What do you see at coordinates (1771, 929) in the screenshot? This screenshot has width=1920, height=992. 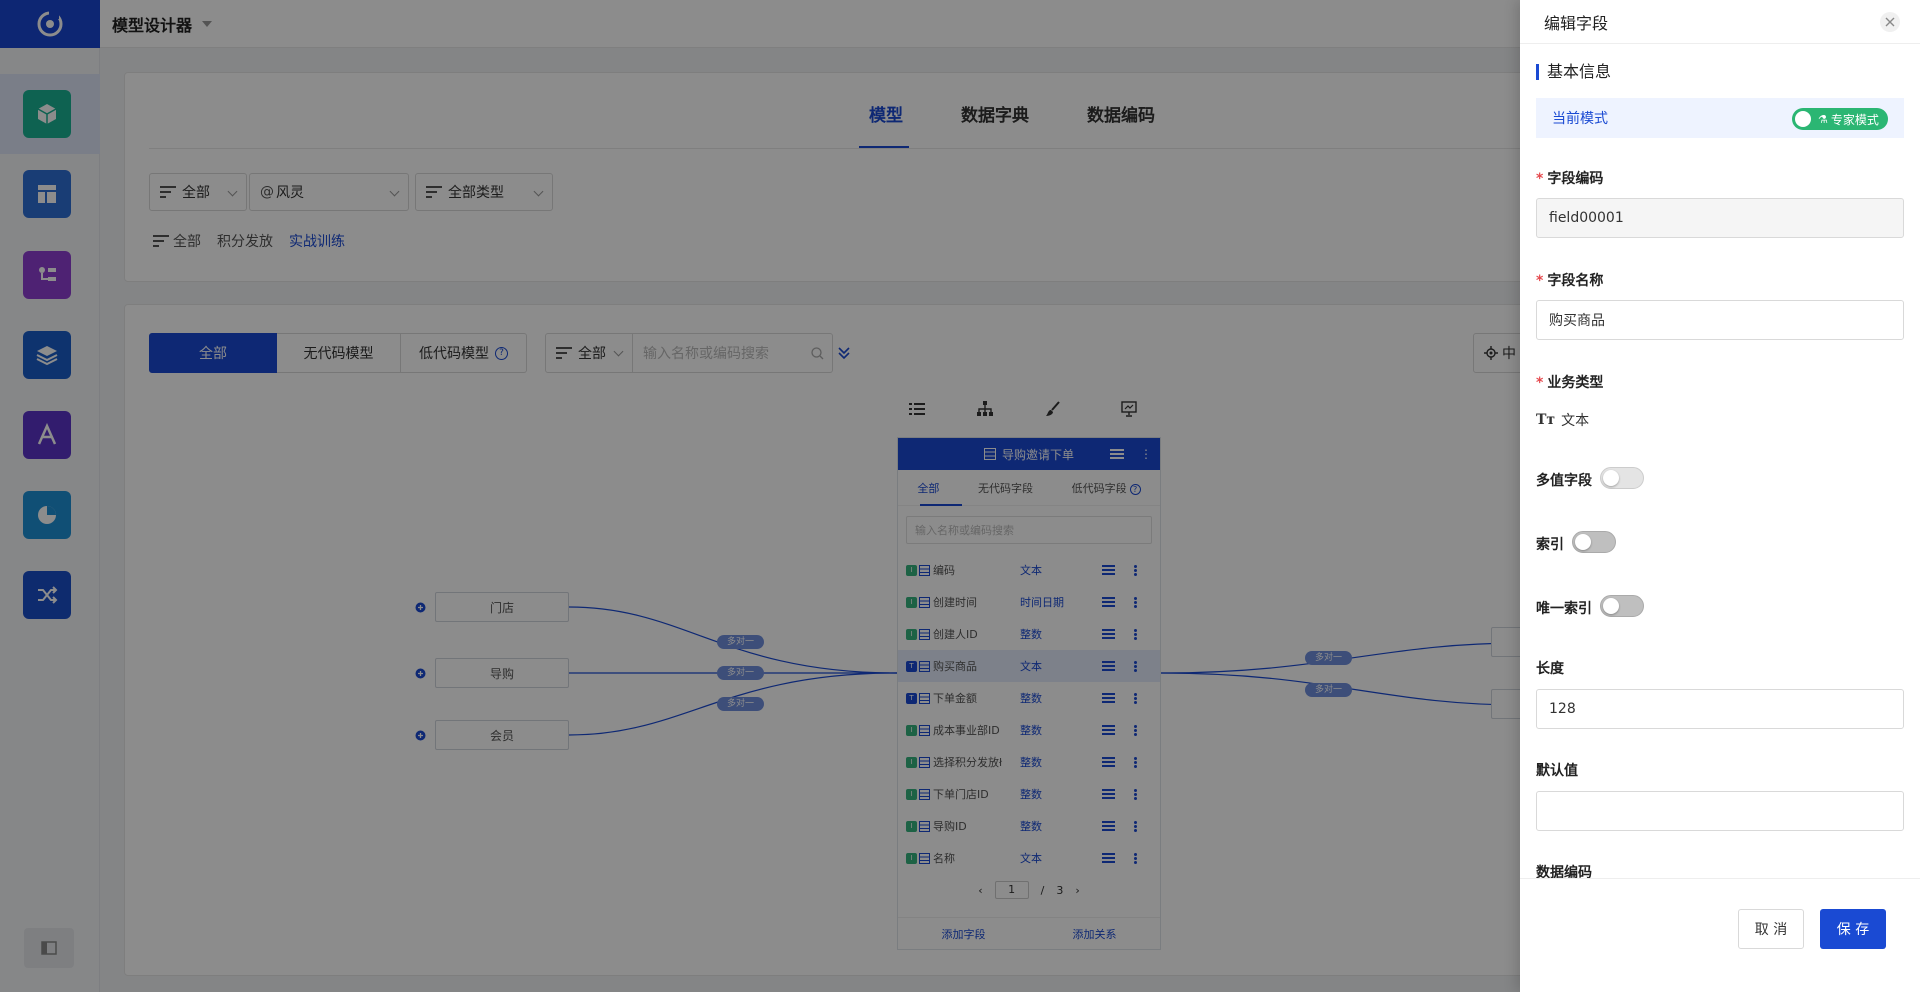 I see `cancel-button: 取 消` at bounding box center [1771, 929].